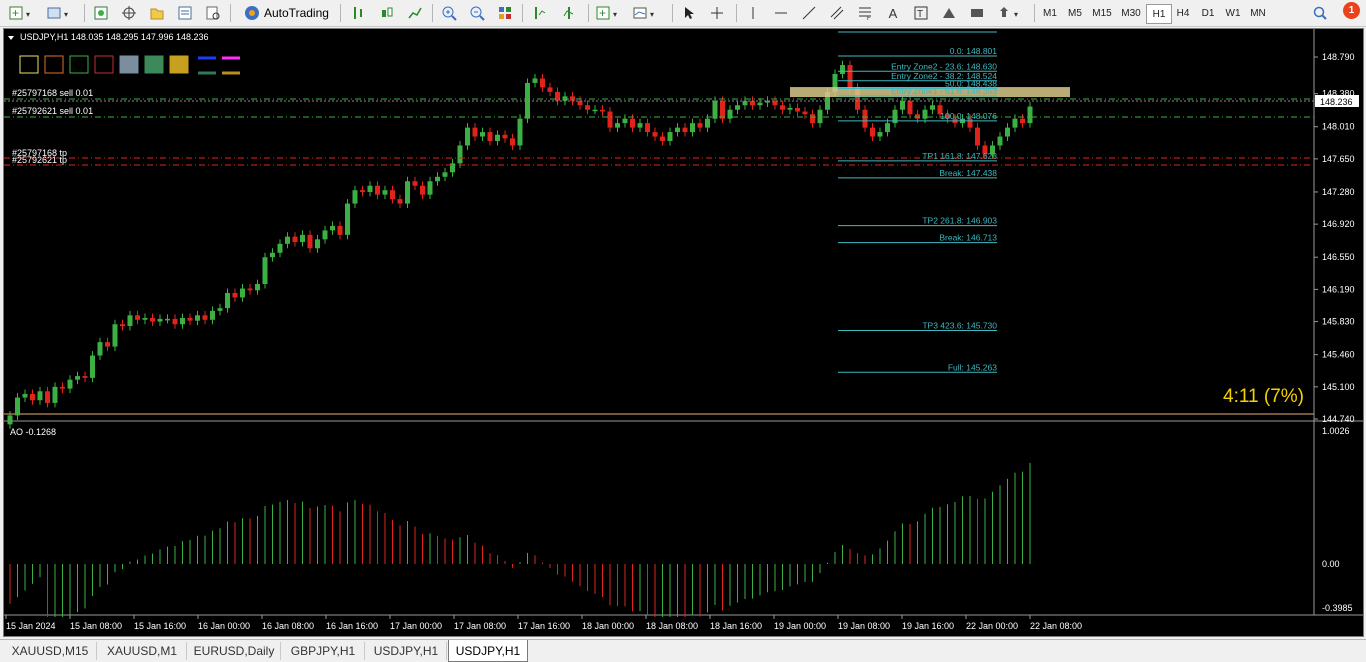  What do you see at coordinates (157, 13) in the screenshot?
I see `navigator-icon` at bounding box center [157, 13].